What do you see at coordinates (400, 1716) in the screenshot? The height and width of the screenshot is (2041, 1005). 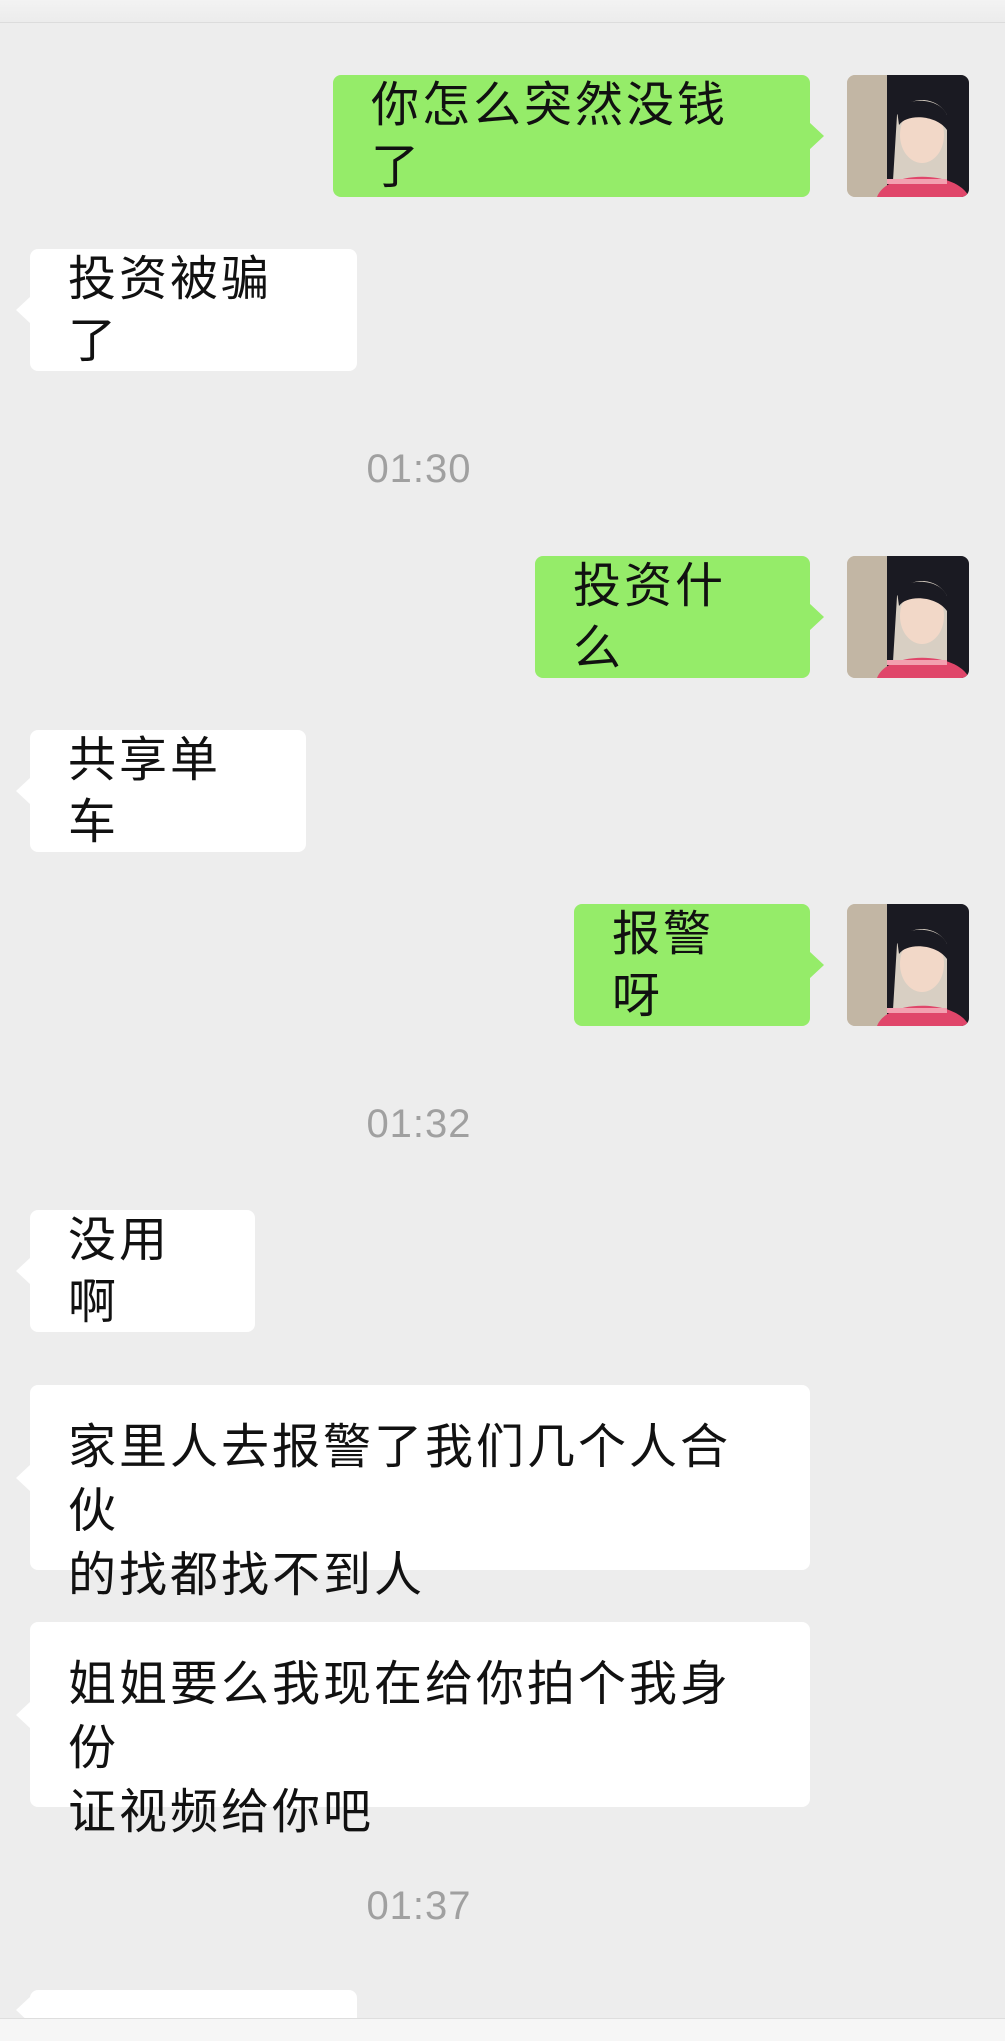 I see `message-text-line: 姐姐要么我现在给你拍个我身份` at bounding box center [400, 1716].